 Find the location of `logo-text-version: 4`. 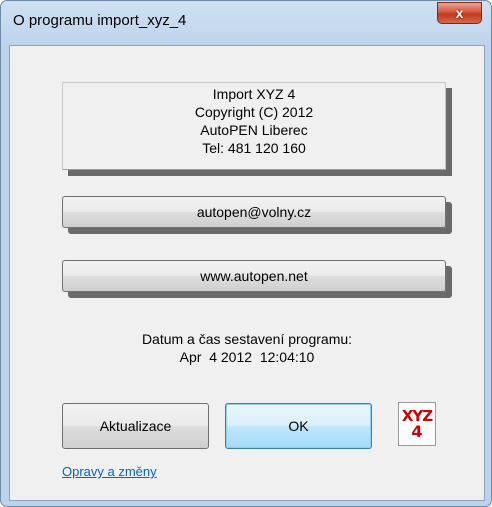

logo-text-version: 4 is located at coordinates (417, 431).